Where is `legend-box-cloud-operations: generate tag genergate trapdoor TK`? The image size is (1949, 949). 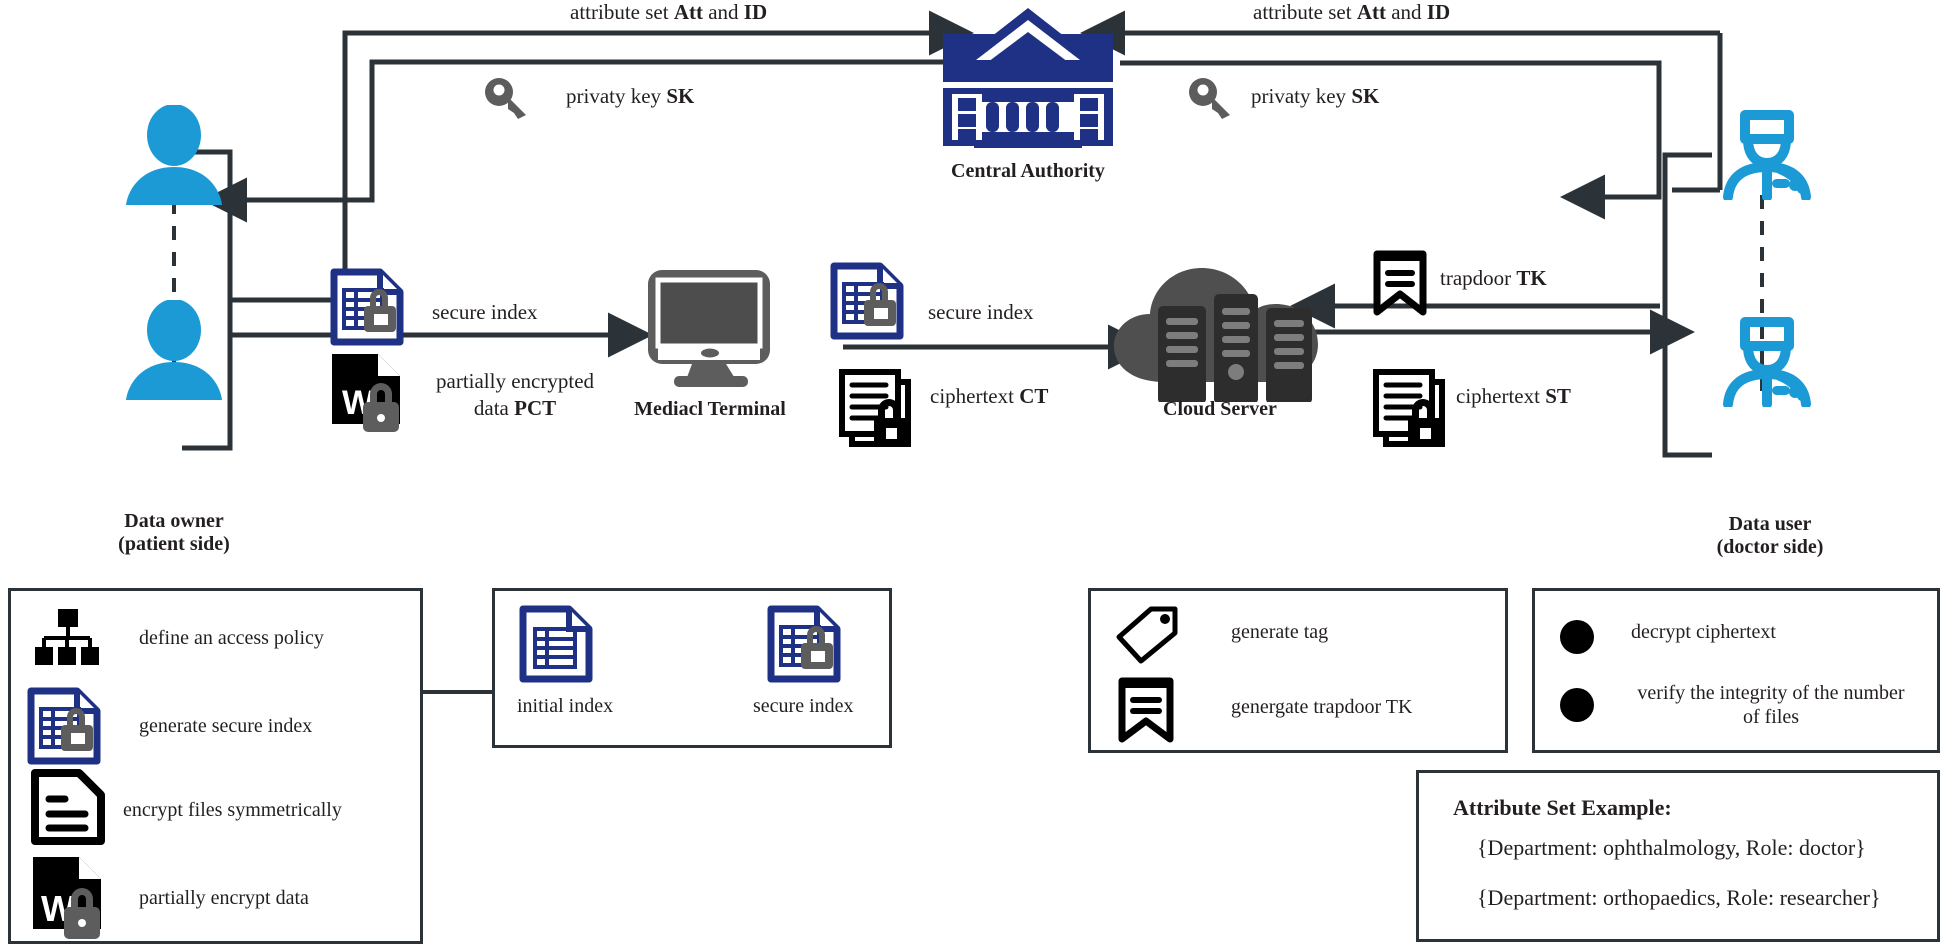
legend-box-cloud-operations: generate tag genergate trapdoor TK is located at coordinates (1298, 670).